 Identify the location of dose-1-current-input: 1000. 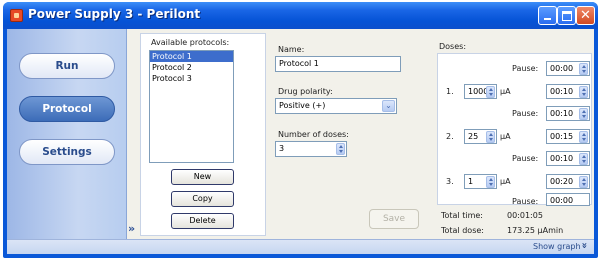
(480, 91).